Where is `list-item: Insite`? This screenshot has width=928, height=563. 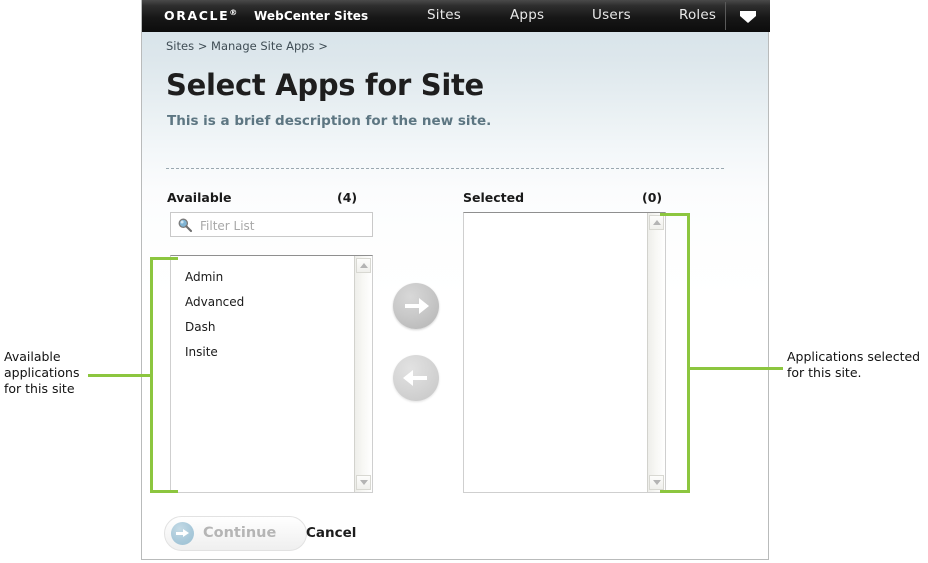 list-item: Insite is located at coordinates (262, 351).